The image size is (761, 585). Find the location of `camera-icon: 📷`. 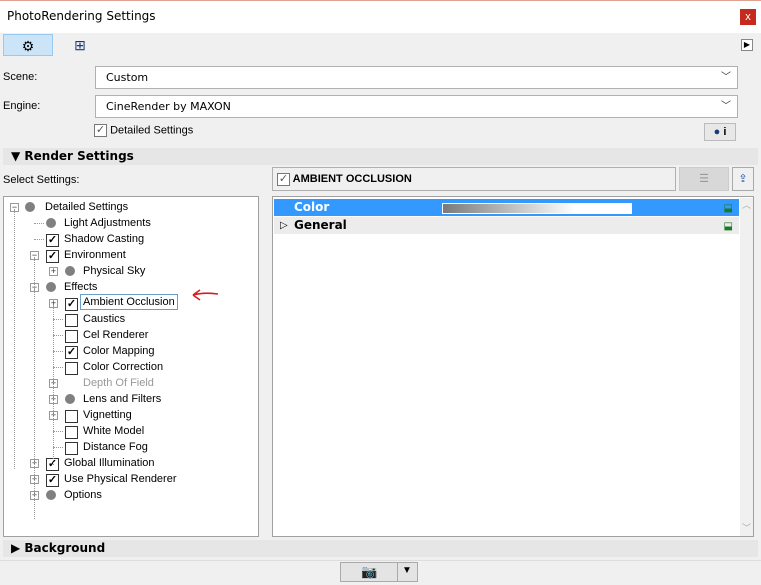

camera-icon: 📷 is located at coordinates (369, 571).